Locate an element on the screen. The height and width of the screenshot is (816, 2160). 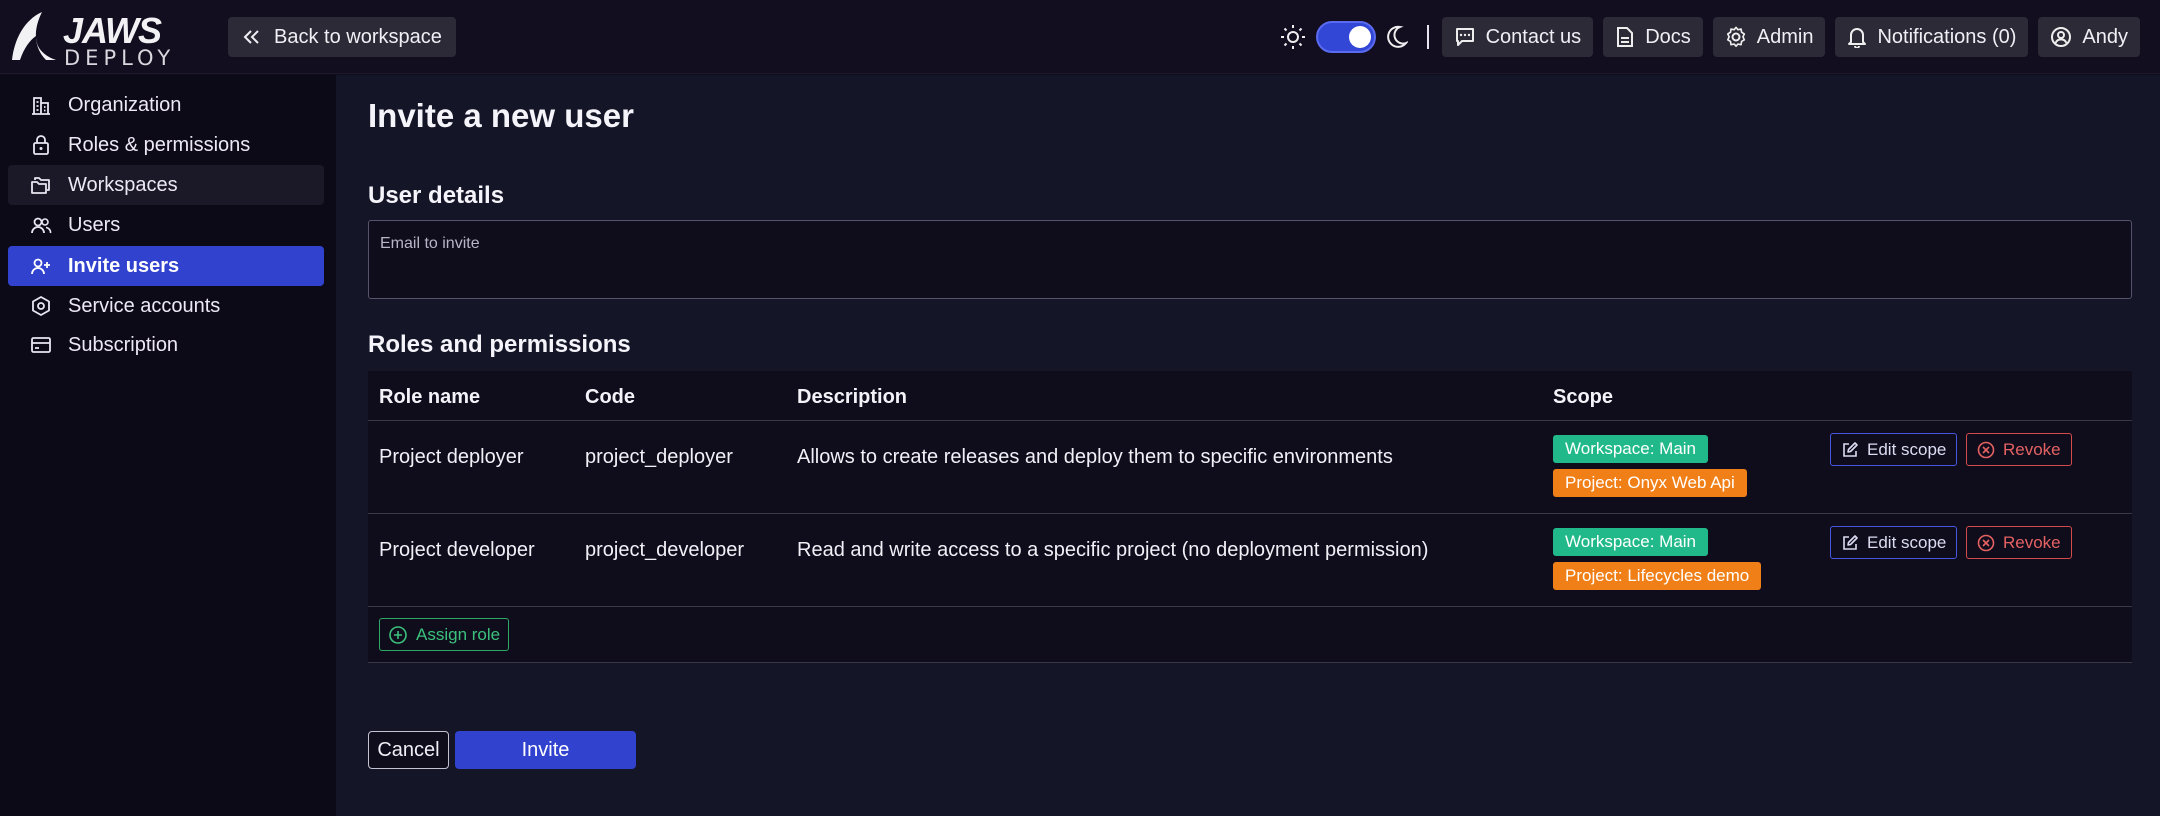
users-icon is located at coordinates (41, 225).